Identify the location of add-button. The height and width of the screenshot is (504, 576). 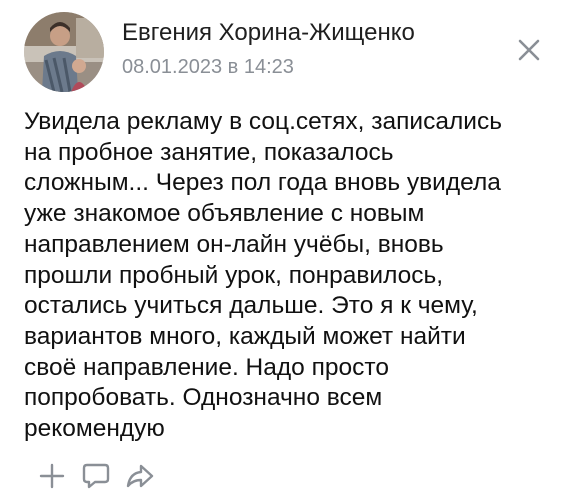
(52, 476).